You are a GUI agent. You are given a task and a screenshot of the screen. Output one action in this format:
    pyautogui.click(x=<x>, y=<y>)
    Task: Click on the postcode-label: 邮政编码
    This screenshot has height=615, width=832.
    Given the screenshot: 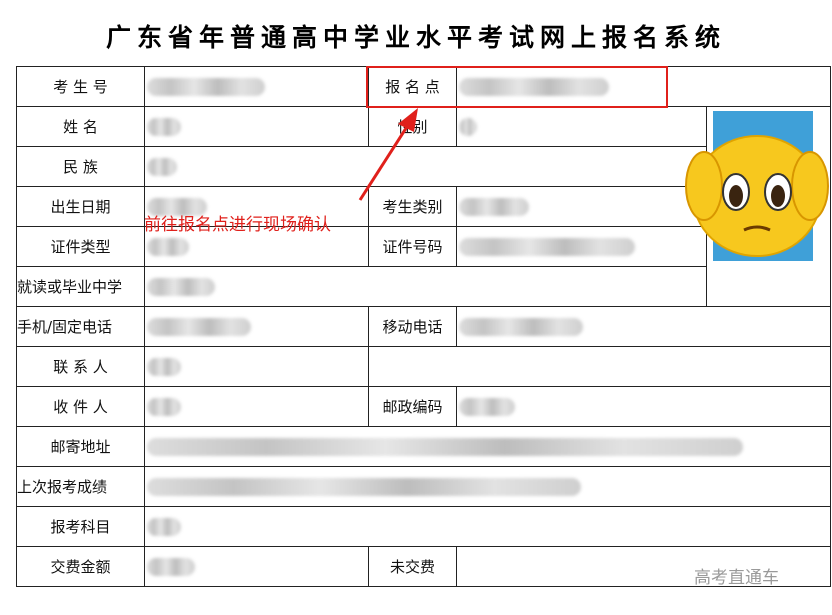 What is the action you would take?
    pyautogui.click(x=412, y=406)
    